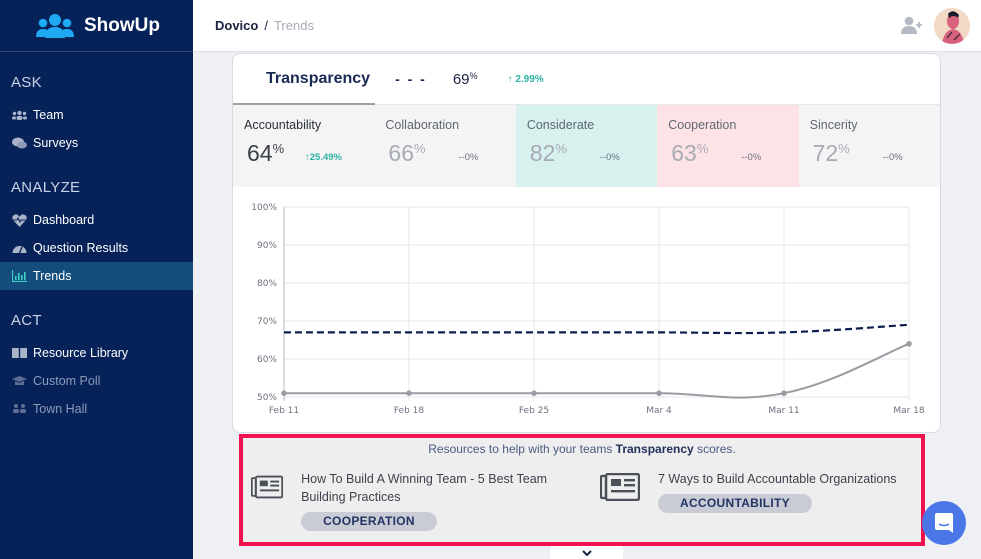  What do you see at coordinates (560, 125) in the screenshot?
I see `metric-label: Considerate` at bounding box center [560, 125].